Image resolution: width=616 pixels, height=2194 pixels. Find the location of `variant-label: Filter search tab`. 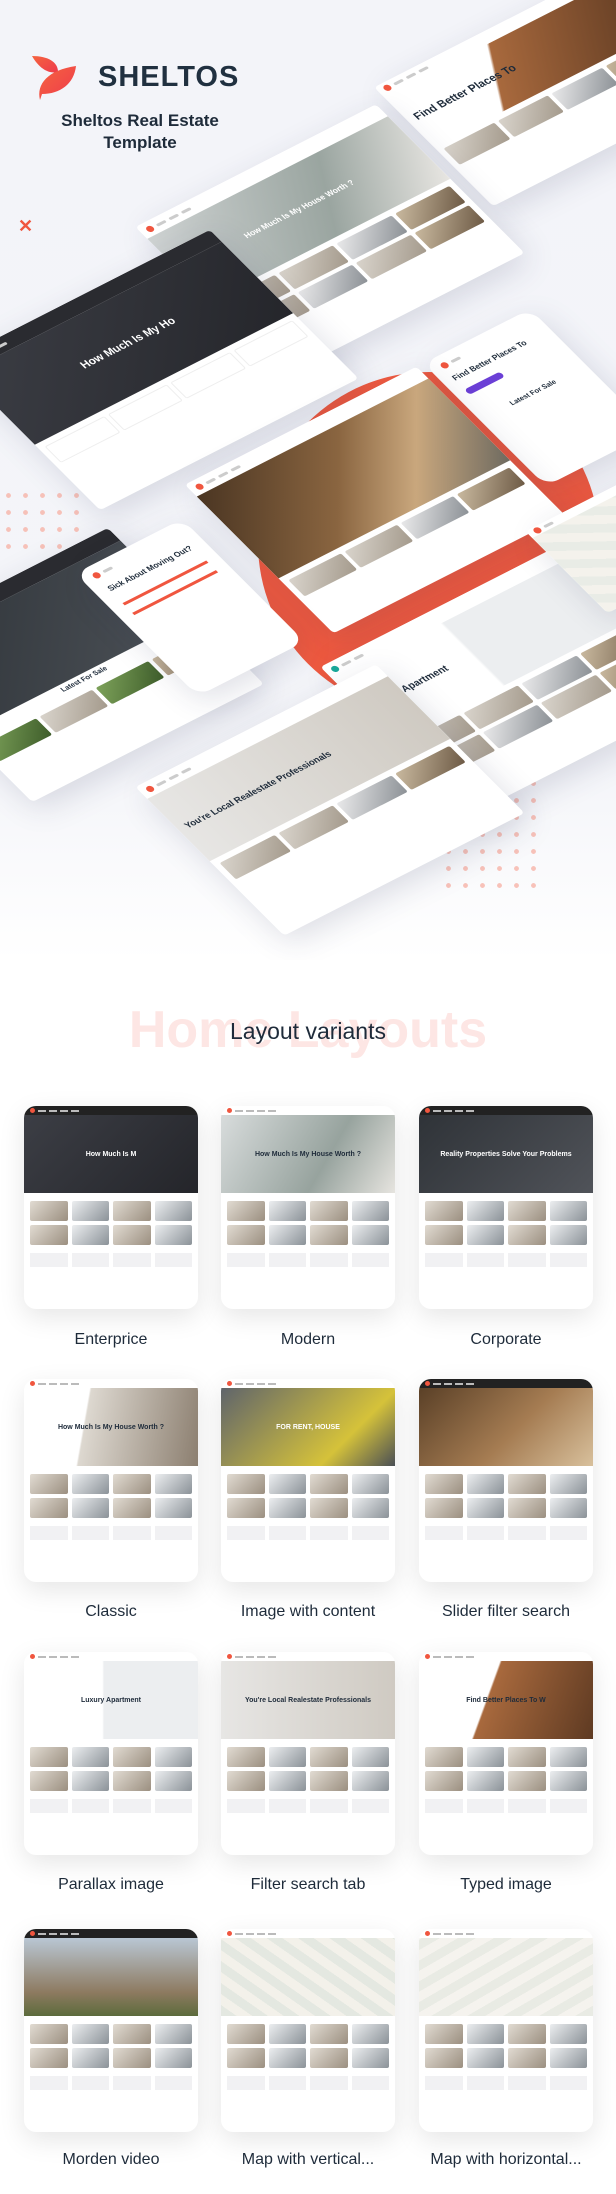

variant-label: Filter search tab is located at coordinates (308, 1885).